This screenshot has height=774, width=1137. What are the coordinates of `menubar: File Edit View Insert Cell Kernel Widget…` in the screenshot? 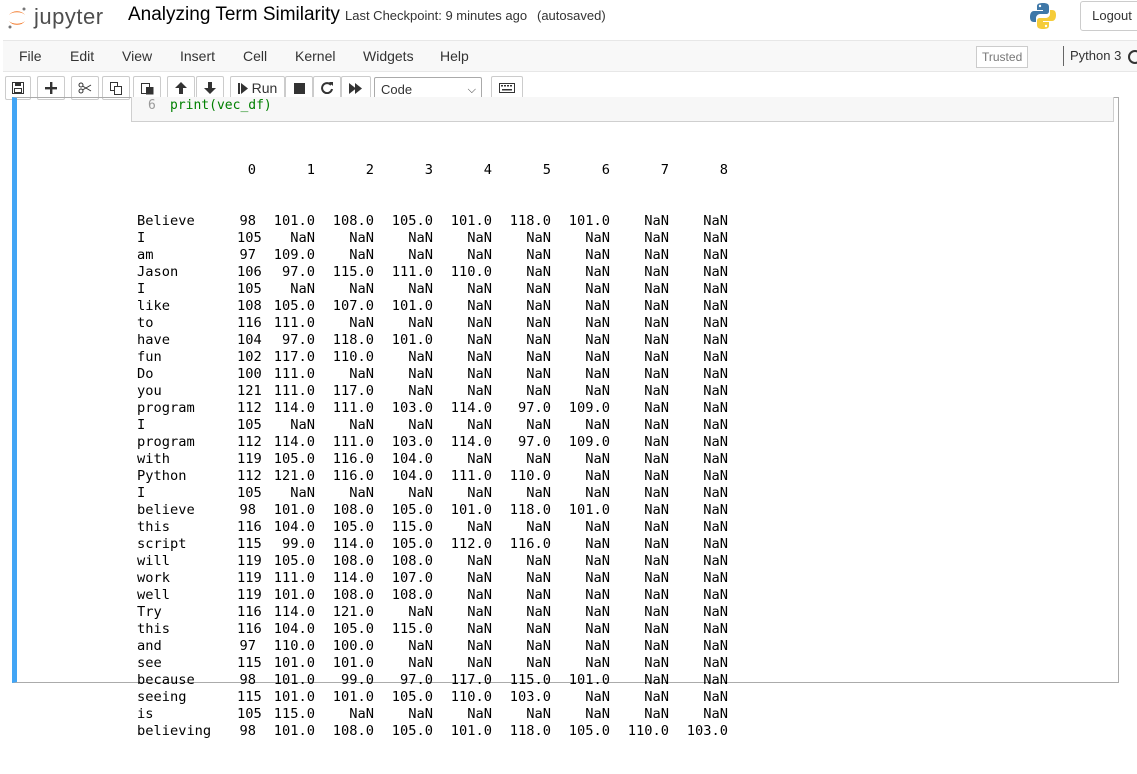 It's located at (570, 56).